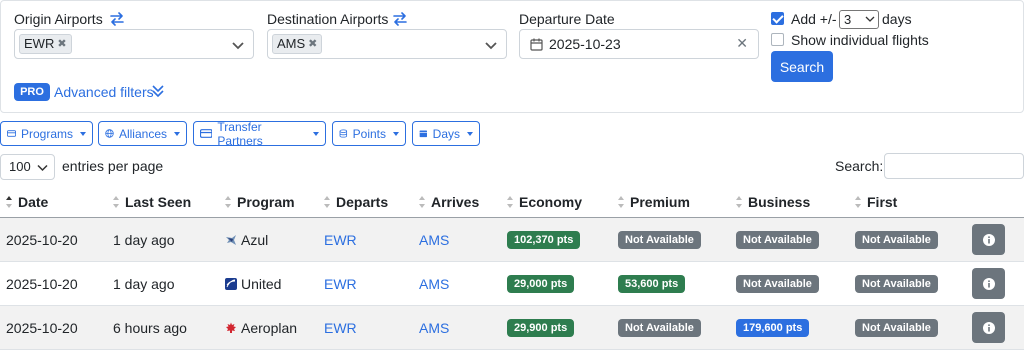 The width and height of the screenshot is (1024, 354). I want to click on column-header-premium: Premium, so click(654, 202).